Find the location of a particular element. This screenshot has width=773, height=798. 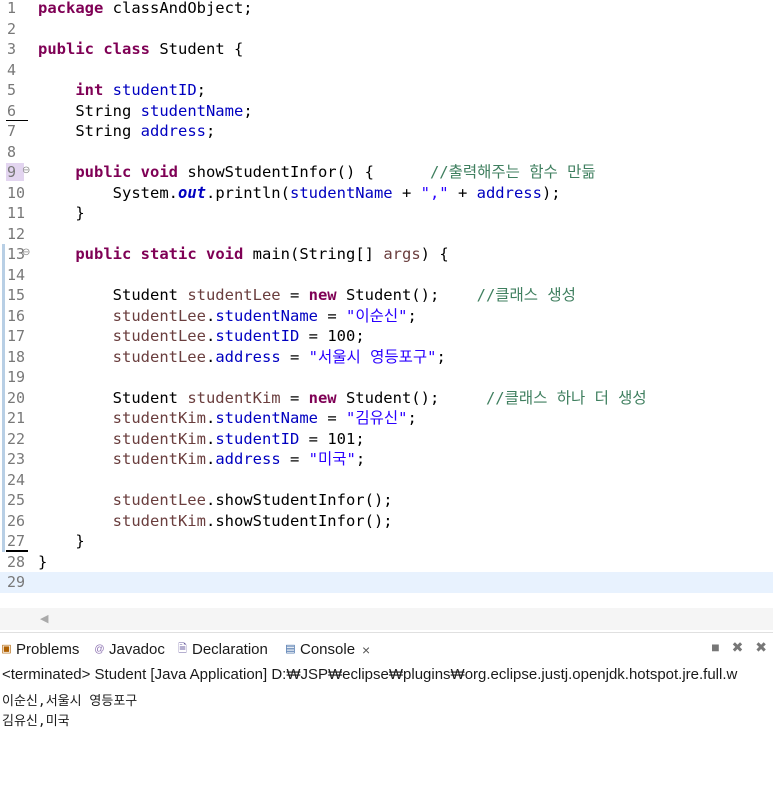

code-line: 22 studentKim.studentID = 101; is located at coordinates (386, 439).